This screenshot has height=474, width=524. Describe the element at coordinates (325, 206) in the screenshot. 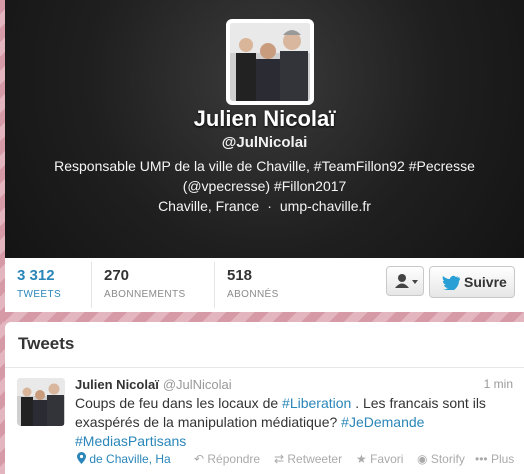

I see `profile-website-link: ump-chaville.fr` at that location.